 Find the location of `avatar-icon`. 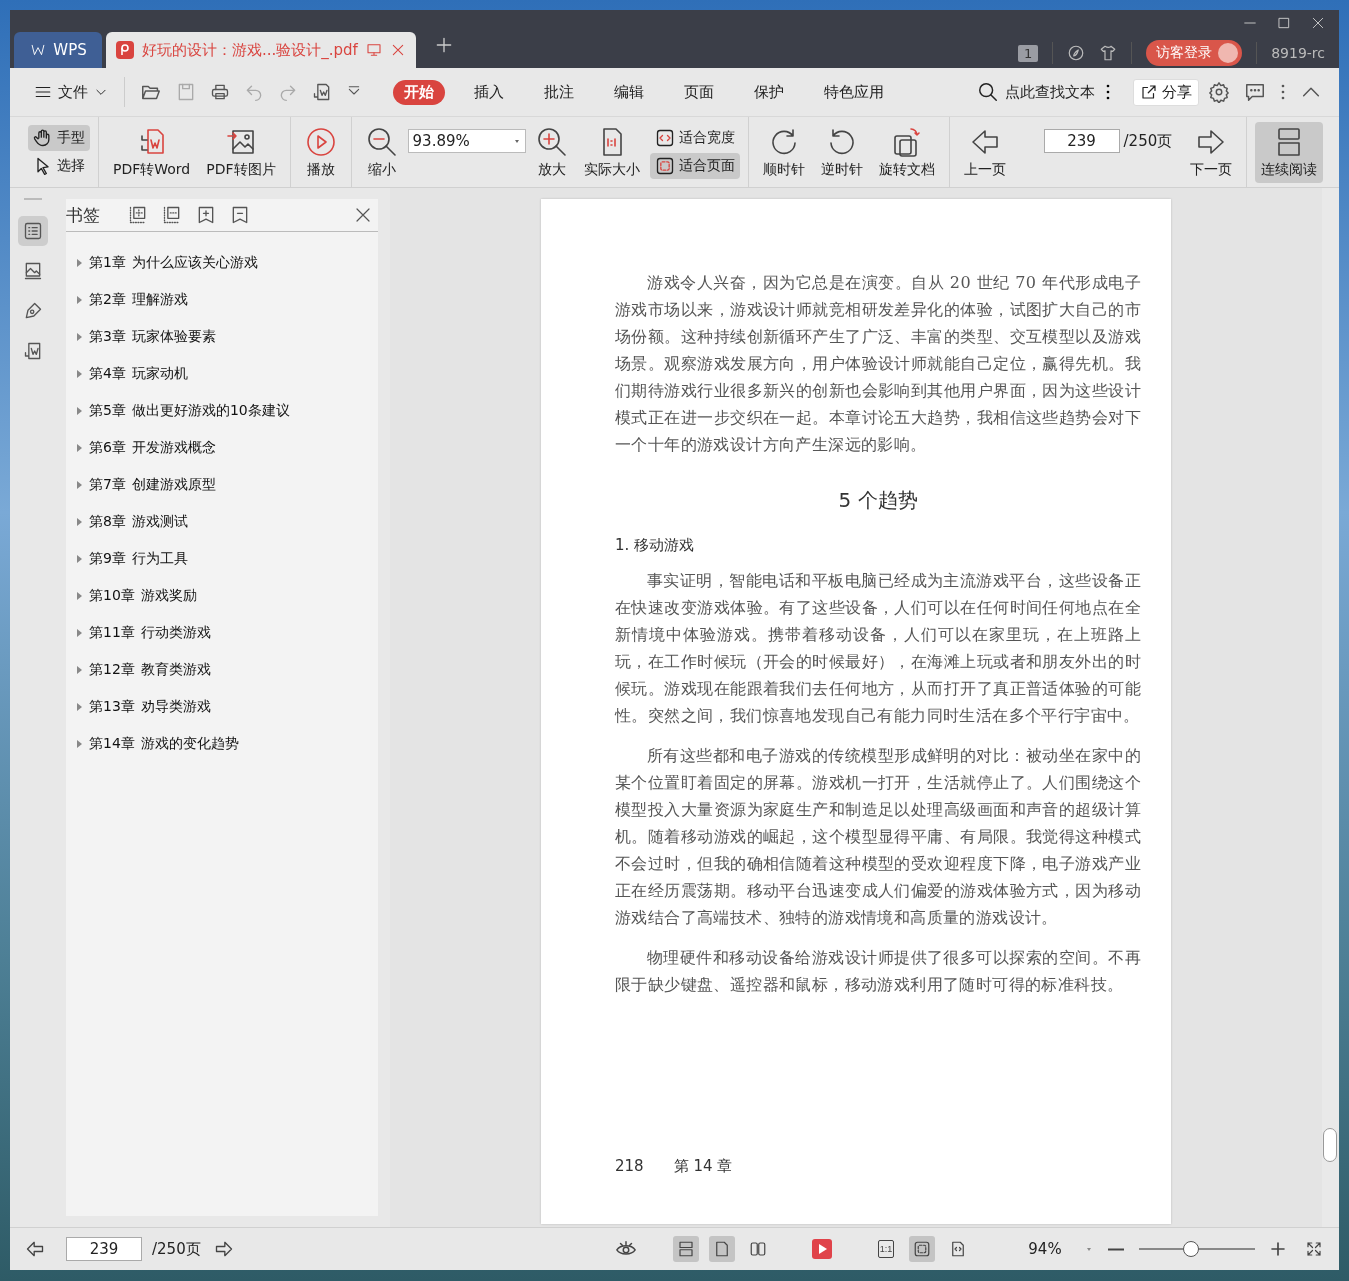

avatar-icon is located at coordinates (1228, 53).